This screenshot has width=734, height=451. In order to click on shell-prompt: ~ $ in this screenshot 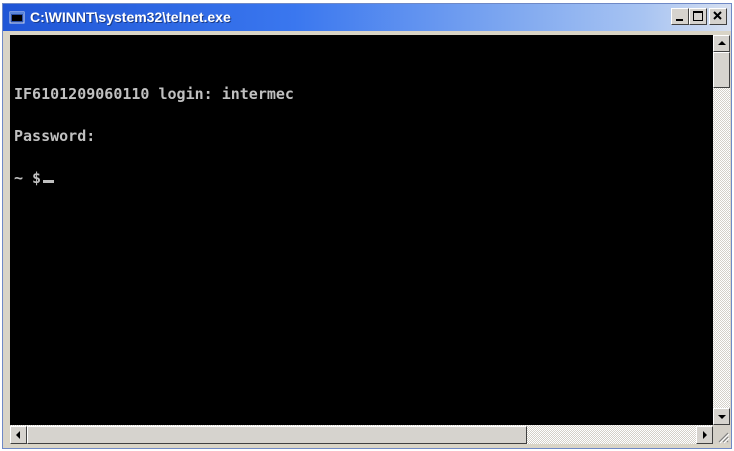, I will do `click(28, 178)`.